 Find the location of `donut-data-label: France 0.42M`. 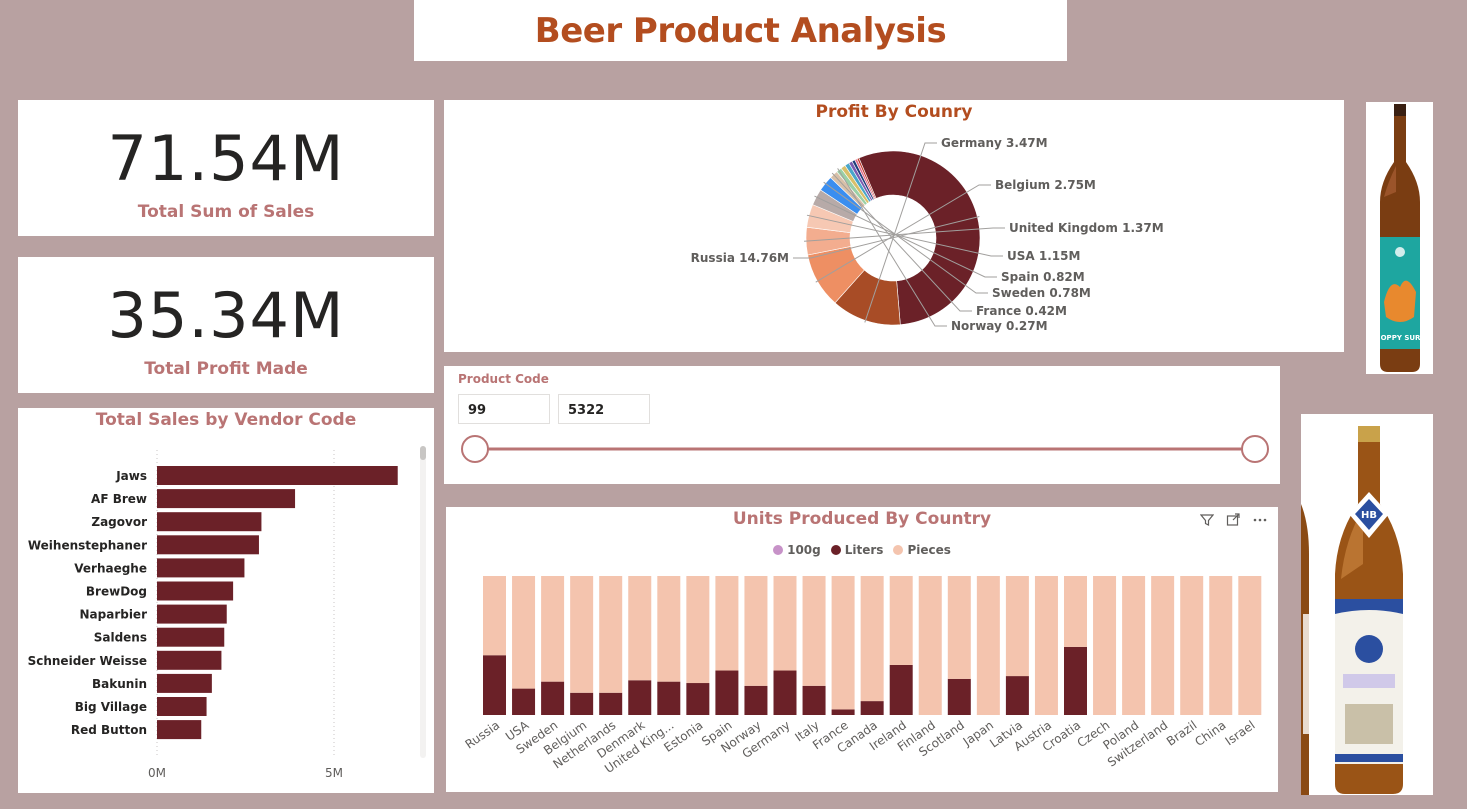

donut-data-label: France 0.42M is located at coordinates (1021, 311).